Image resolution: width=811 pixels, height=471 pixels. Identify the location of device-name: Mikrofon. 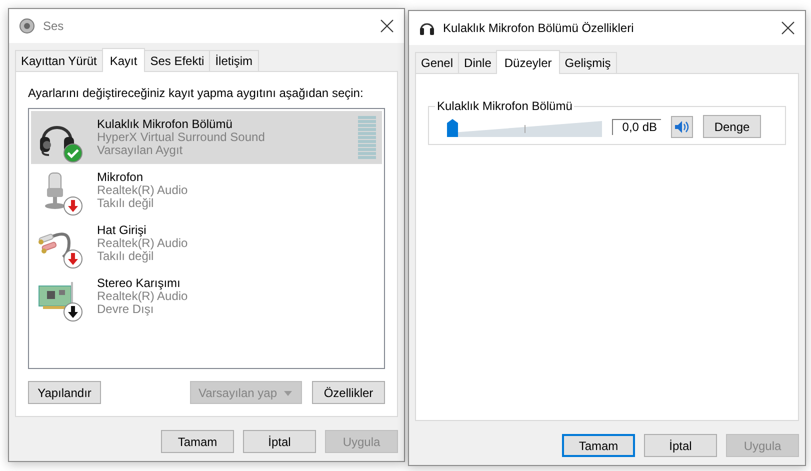
(120, 177).